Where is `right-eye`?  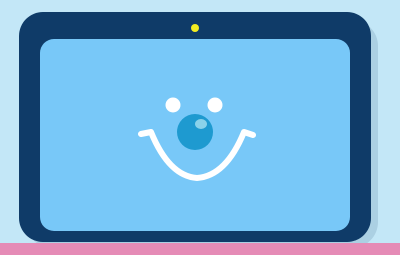
right-eye is located at coordinates (215, 105).